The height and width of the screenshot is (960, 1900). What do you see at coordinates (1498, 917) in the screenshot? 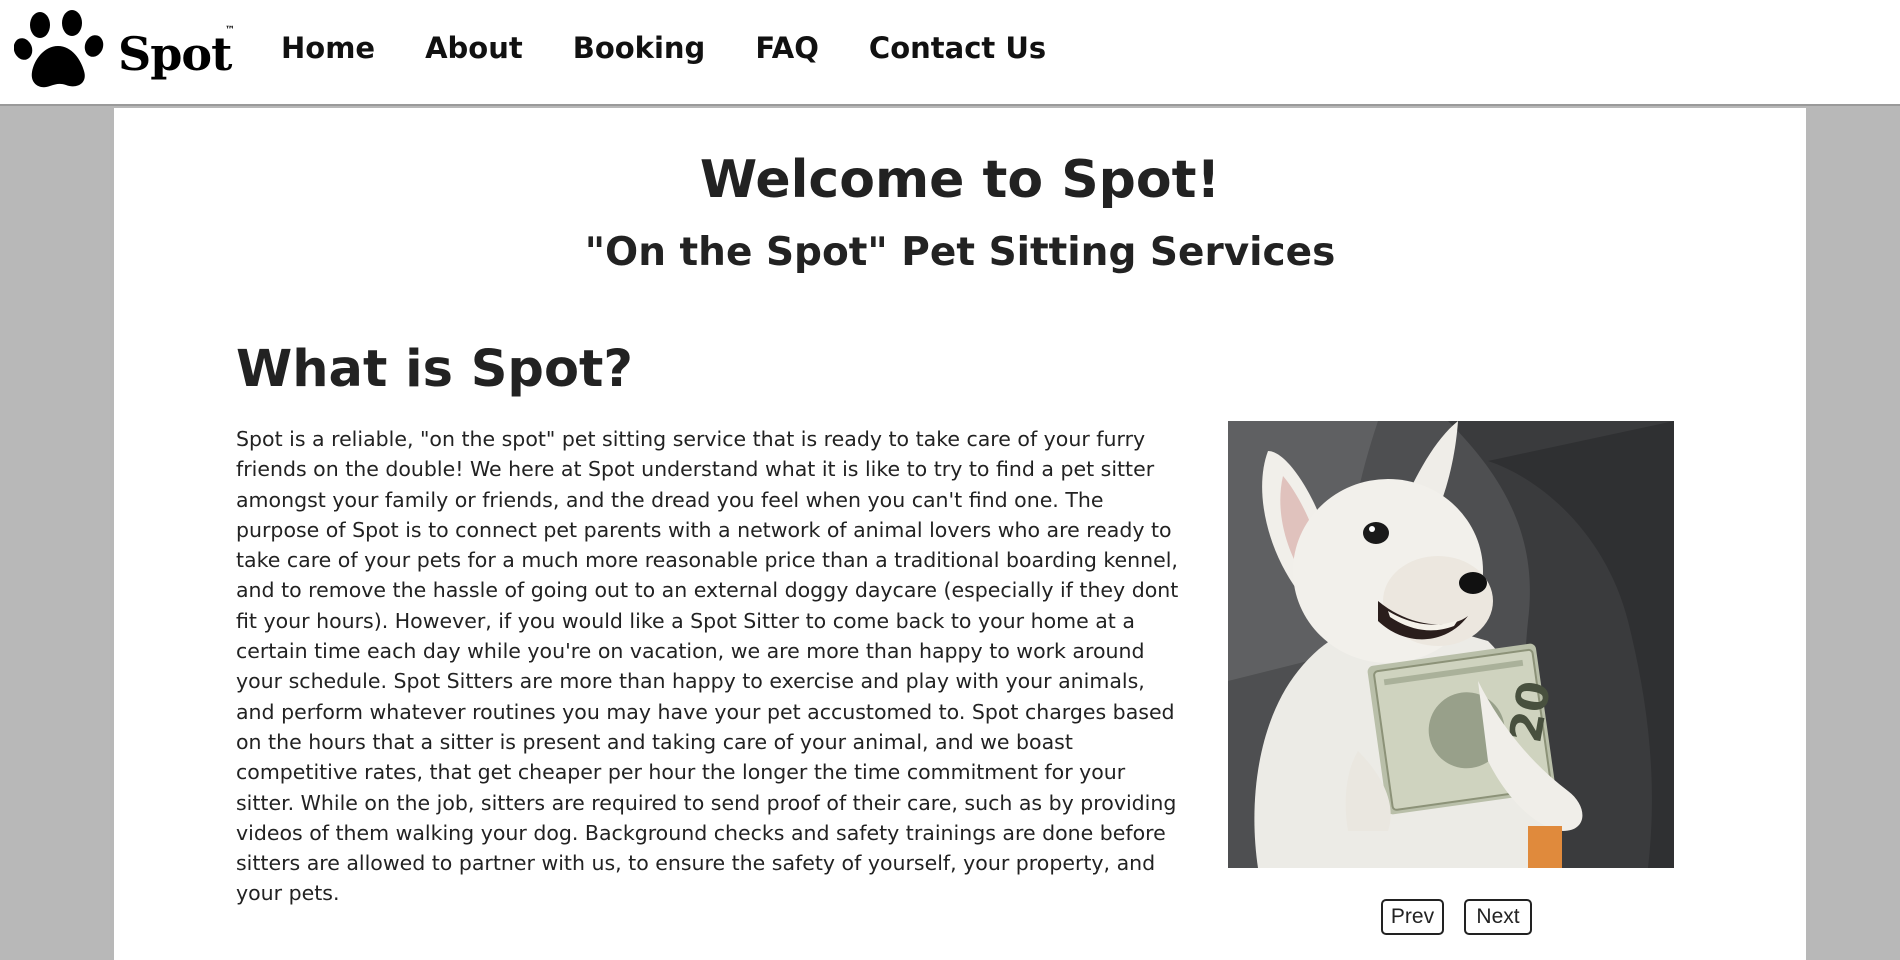
I see `carousel-next-button: Next` at bounding box center [1498, 917].